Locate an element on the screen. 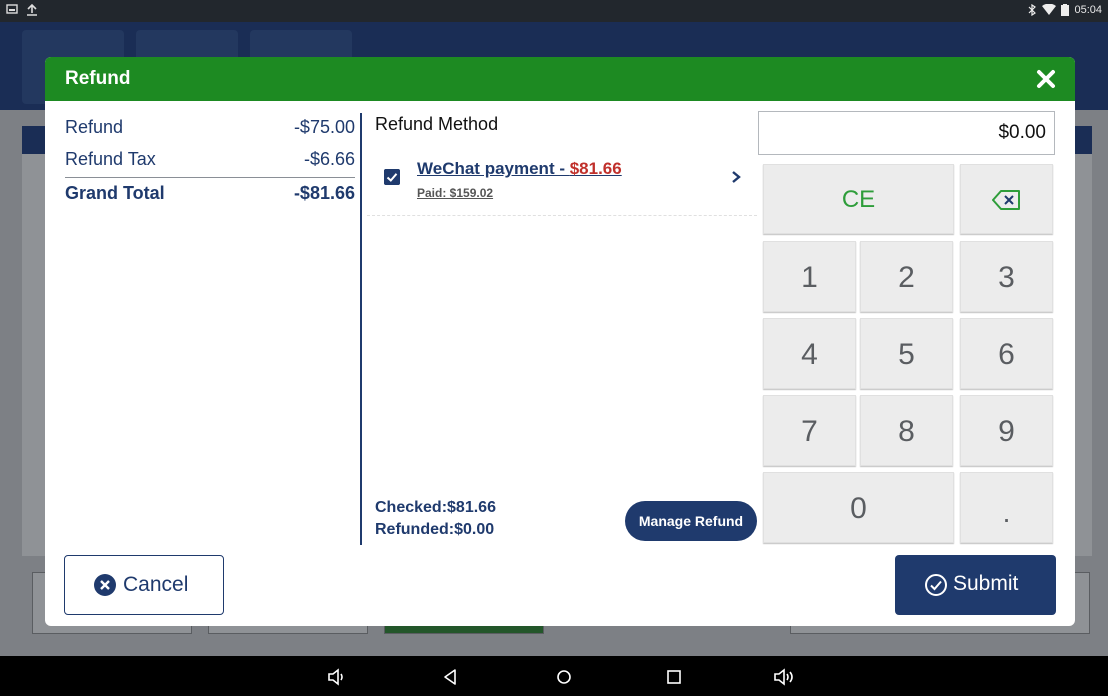  refund-row: Refund -$75.00 is located at coordinates (210, 128).